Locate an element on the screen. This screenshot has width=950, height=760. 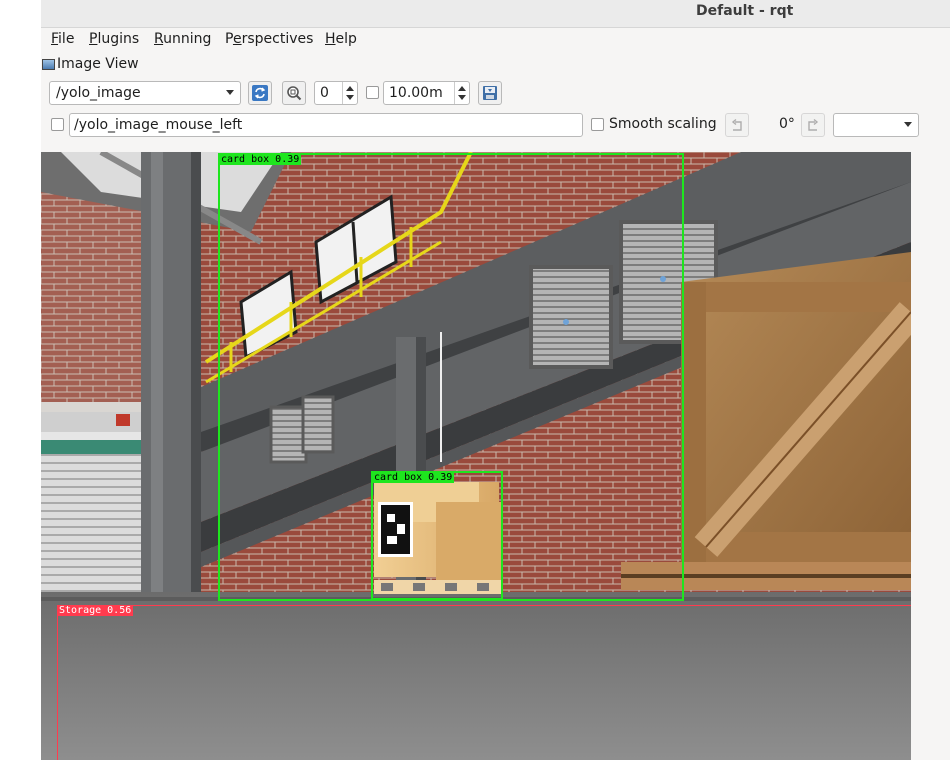
menu-file: File is located at coordinates (62, 39).